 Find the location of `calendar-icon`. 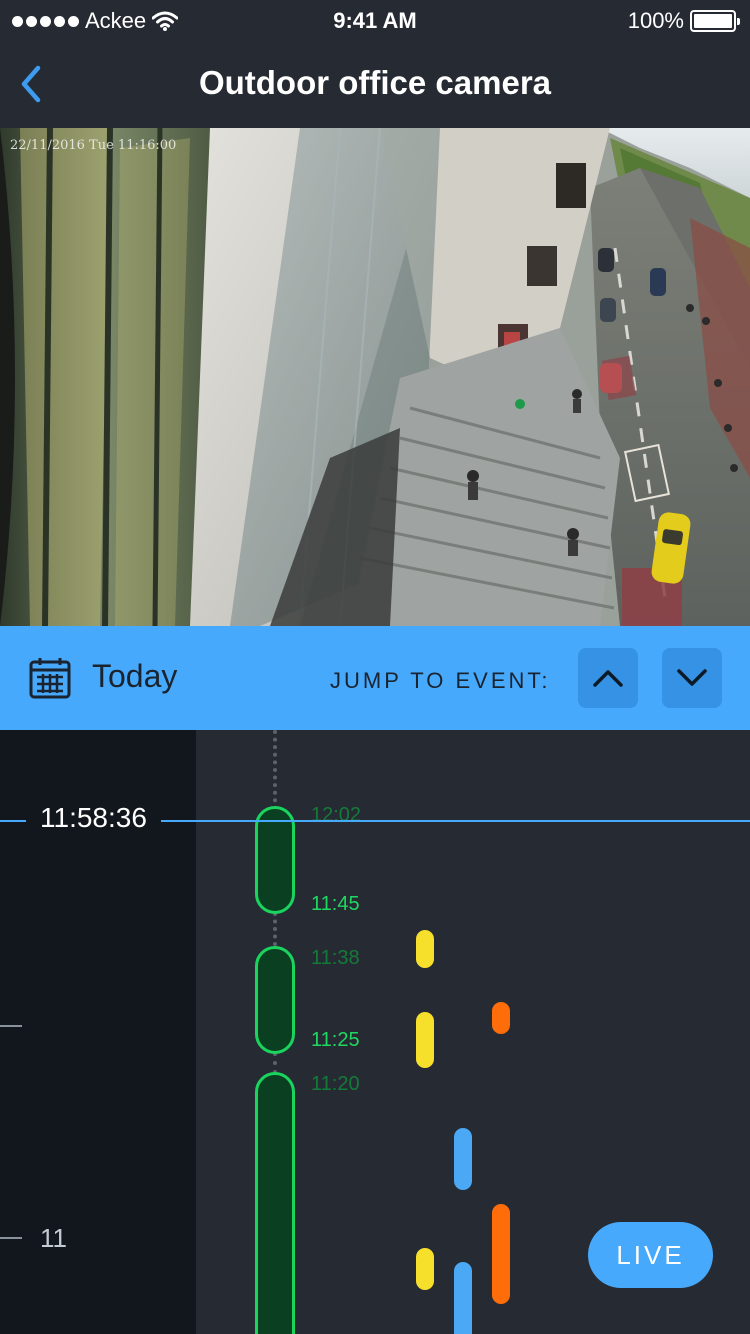

calendar-icon is located at coordinates (50, 678).